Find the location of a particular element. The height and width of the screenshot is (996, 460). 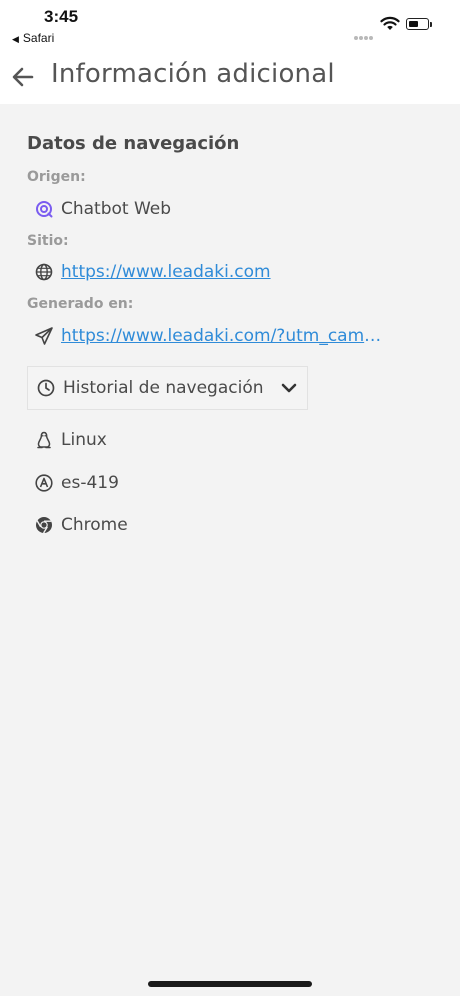

signal-icon is located at coordinates (364, 36).